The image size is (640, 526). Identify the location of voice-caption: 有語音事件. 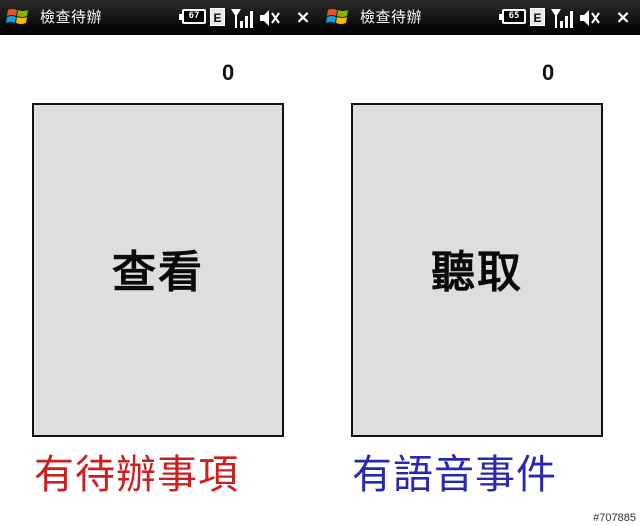
(454, 475).